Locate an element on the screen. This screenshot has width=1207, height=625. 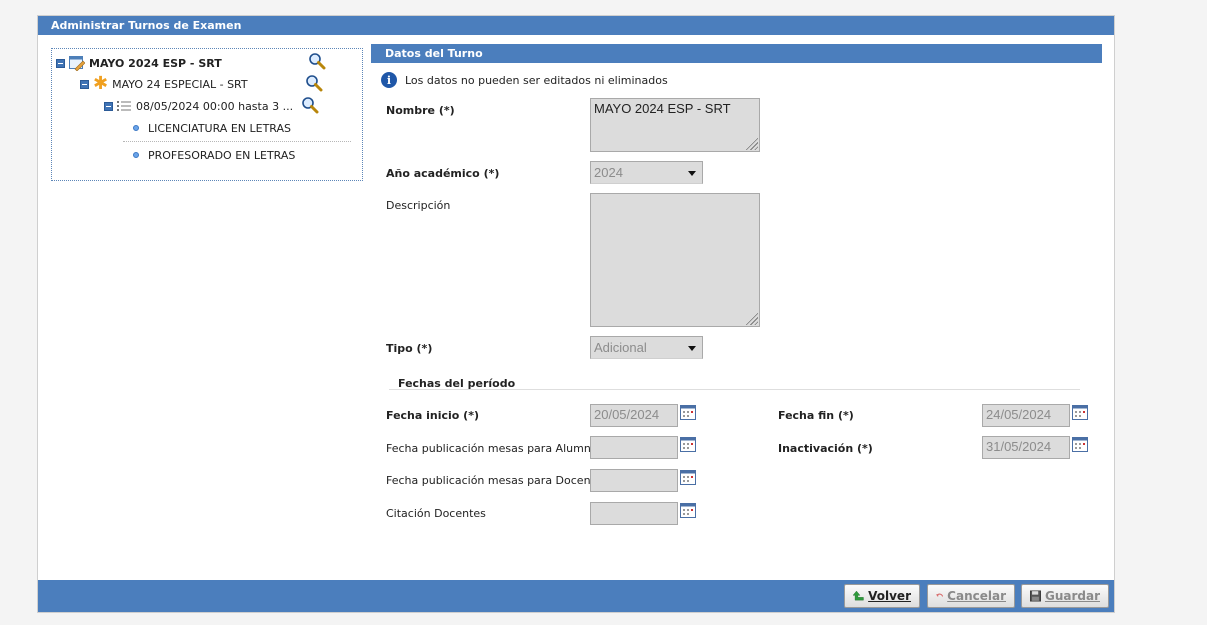
descripcion-label: Descripción is located at coordinates (418, 205).